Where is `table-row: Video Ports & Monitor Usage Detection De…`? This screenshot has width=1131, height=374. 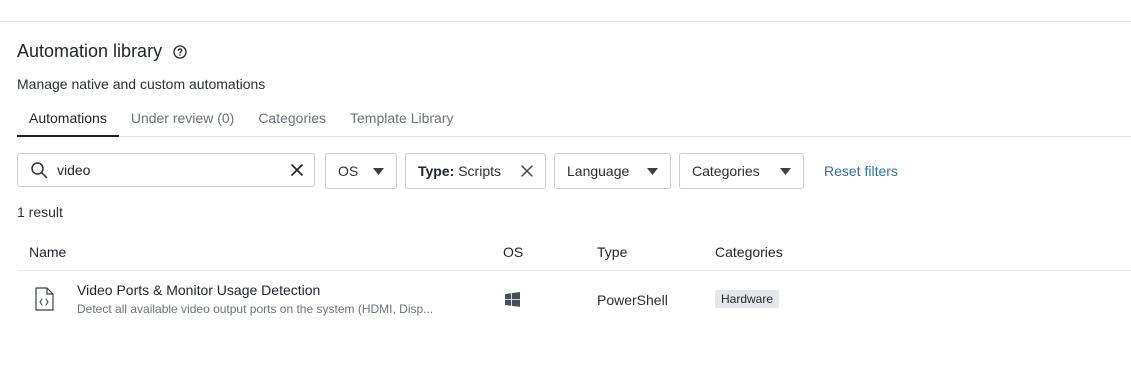 table-row: Video Ports & Monitor Usage Detection De… is located at coordinates (574, 299).